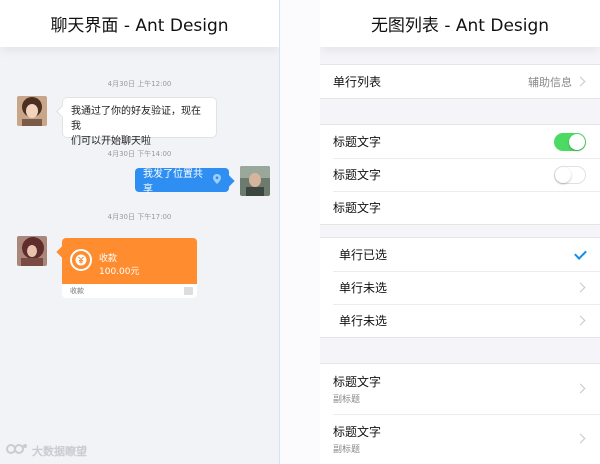  Describe the element at coordinates (363, 255) in the screenshot. I see `list-item-label: 单行已选` at that location.